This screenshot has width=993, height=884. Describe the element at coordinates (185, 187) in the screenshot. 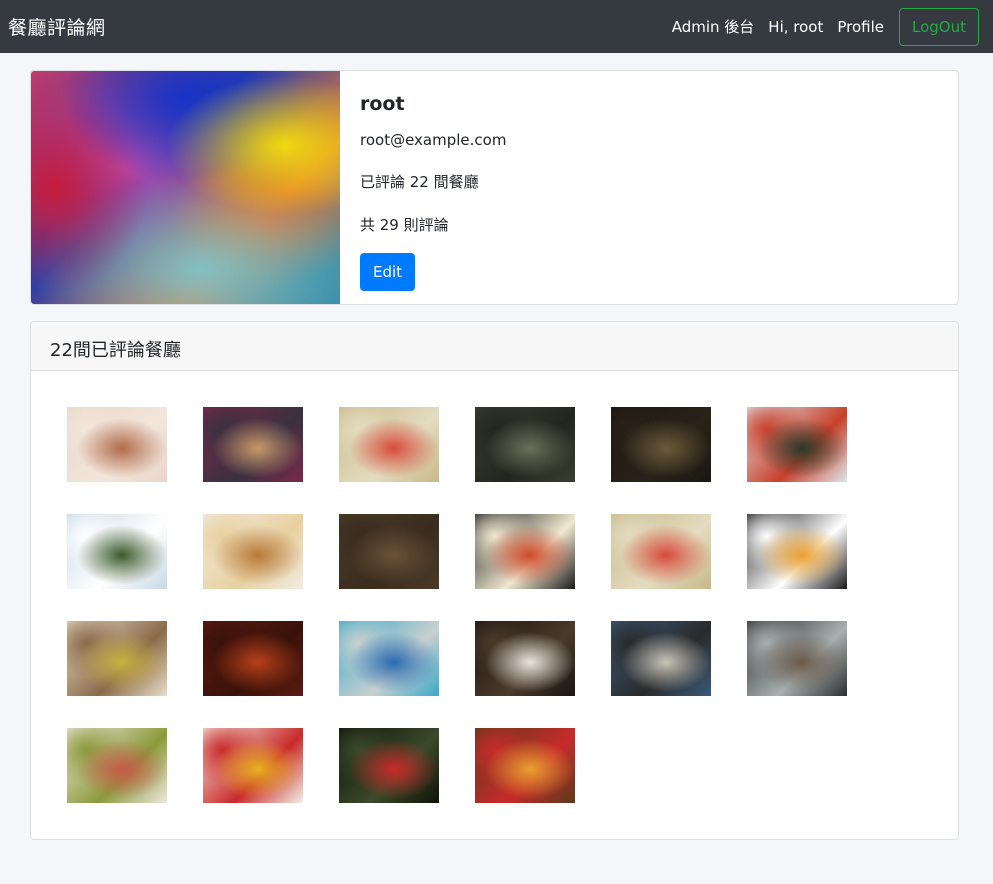

I see `avatar` at that location.